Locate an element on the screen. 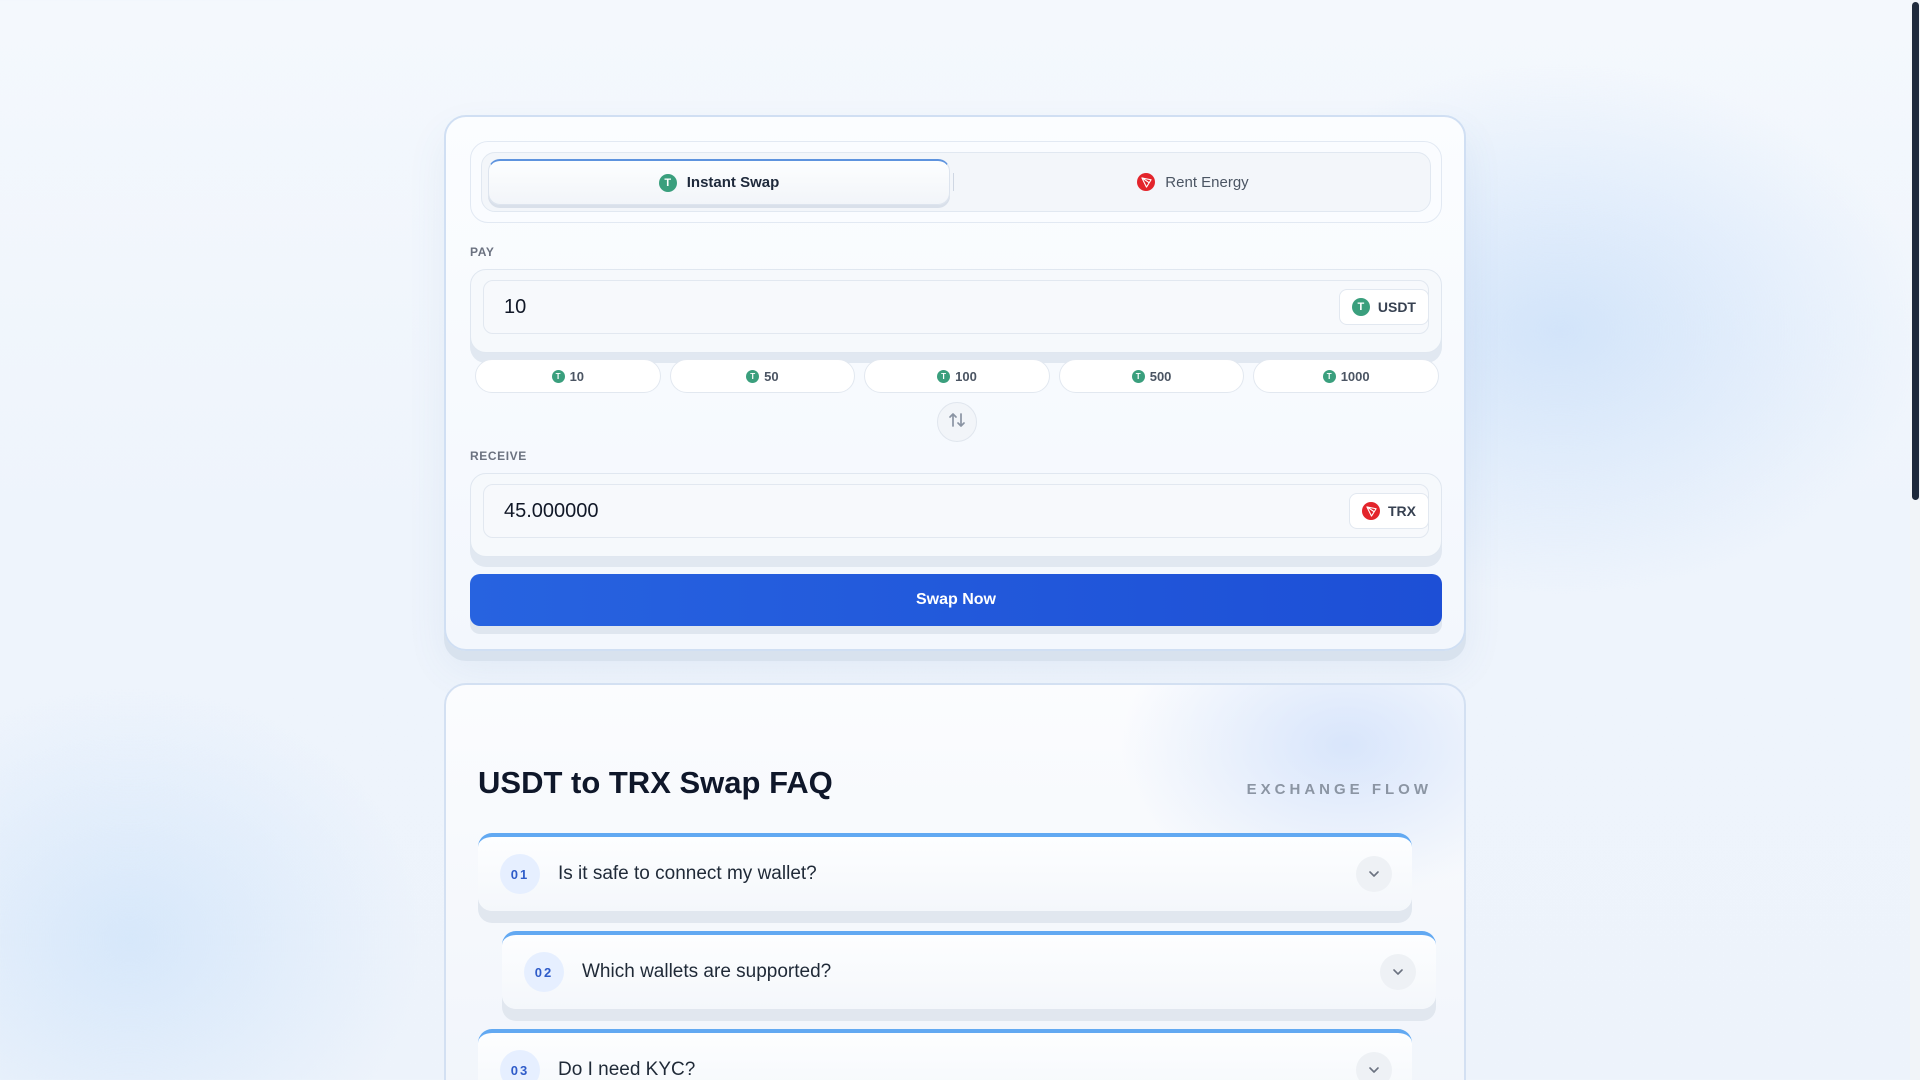 Image resolution: width=1920 pixels, height=1080 pixels. faq-item: 02 Which wallets are supported? is located at coordinates (969, 970).